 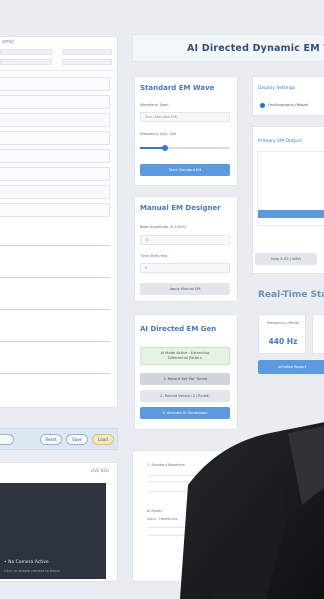 I want to click on snap-id-button: Snap & ID: (.WAV), so click(x=286, y=259).